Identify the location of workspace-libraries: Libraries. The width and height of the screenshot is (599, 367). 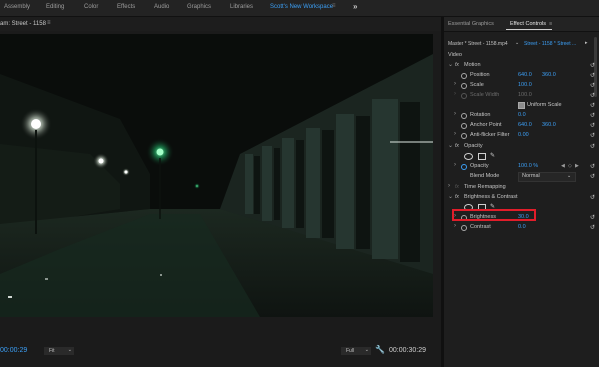
(241, 7).